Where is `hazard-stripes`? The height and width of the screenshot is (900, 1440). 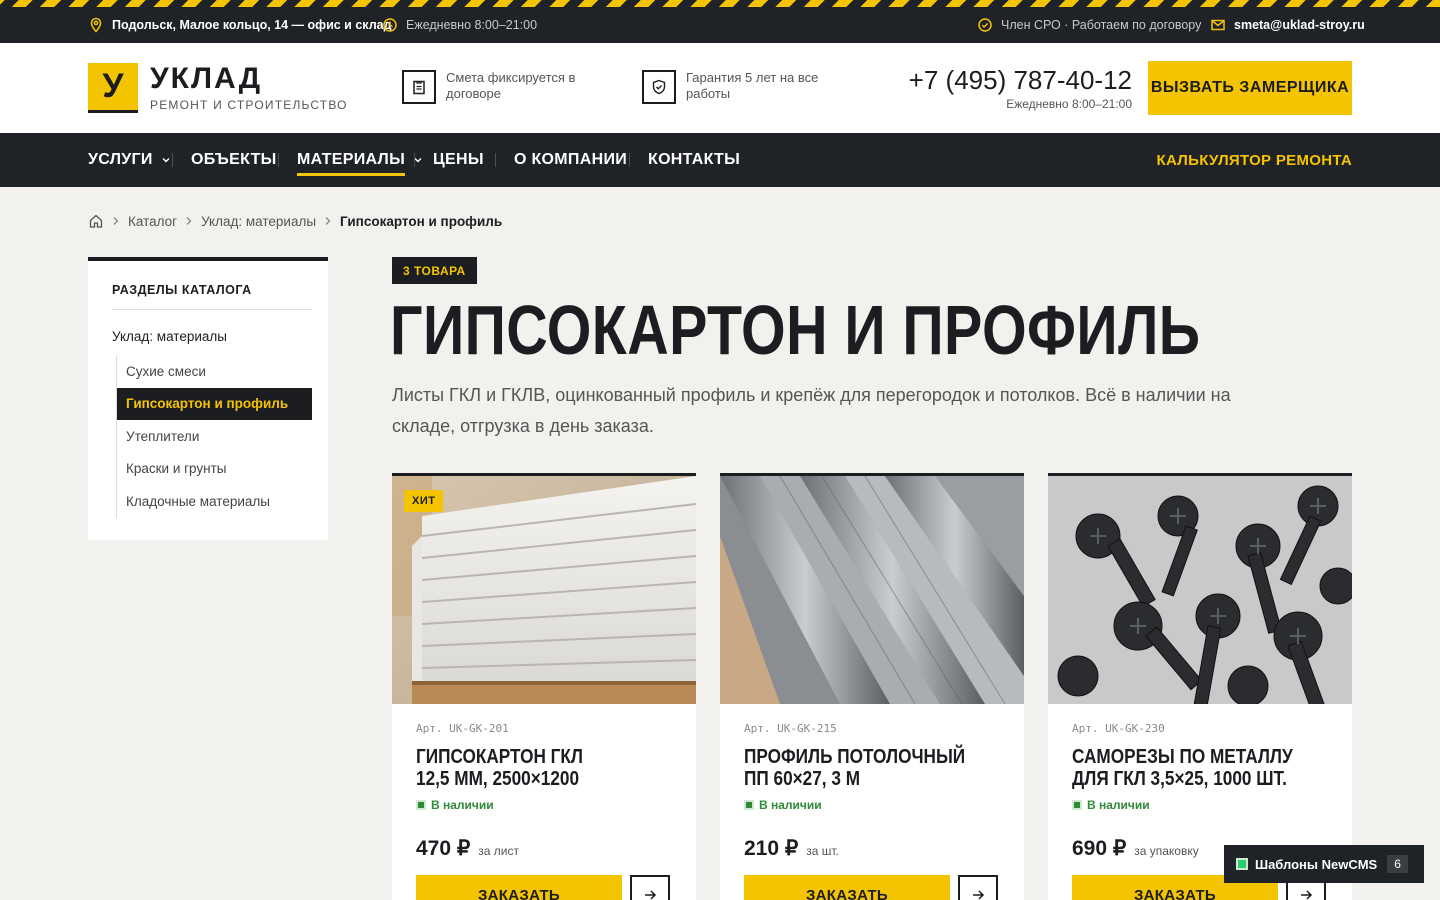
hazard-stripes is located at coordinates (720, 3).